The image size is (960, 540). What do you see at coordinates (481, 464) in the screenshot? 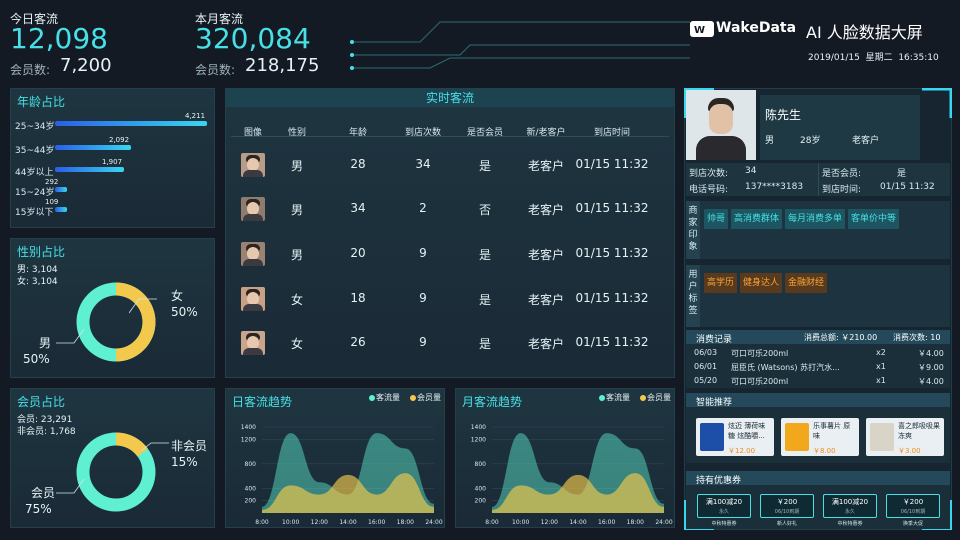
I see `y-tick-label: 800` at bounding box center [481, 464].